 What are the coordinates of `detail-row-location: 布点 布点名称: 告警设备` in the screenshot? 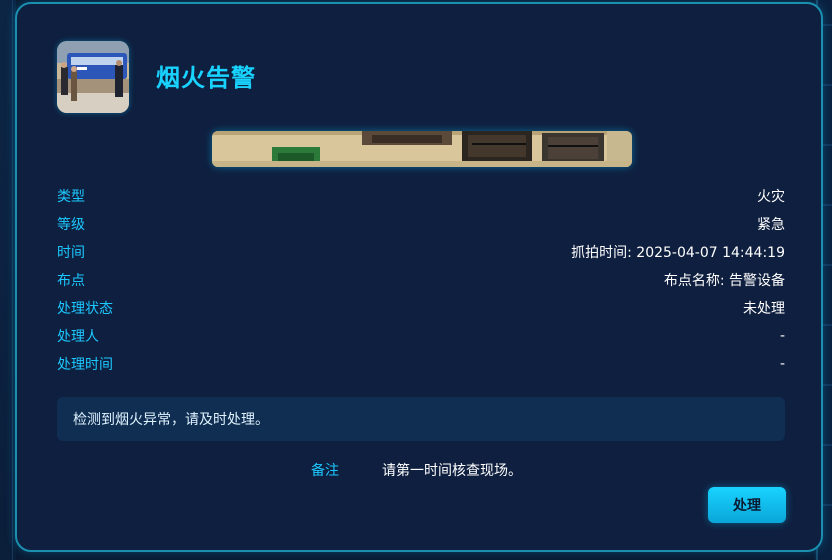 It's located at (421, 280).